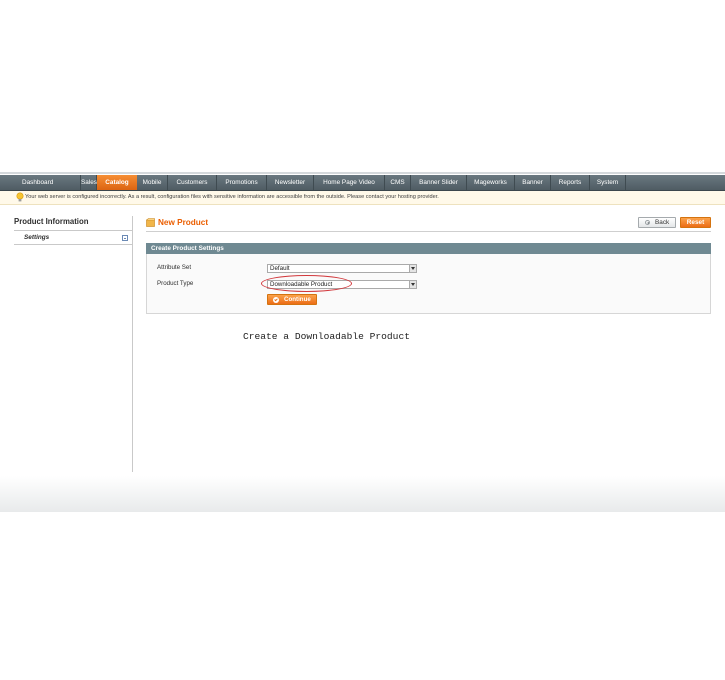 This screenshot has height=680, width=725. What do you see at coordinates (276, 300) in the screenshot?
I see `check-icon` at bounding box center [276, 300].